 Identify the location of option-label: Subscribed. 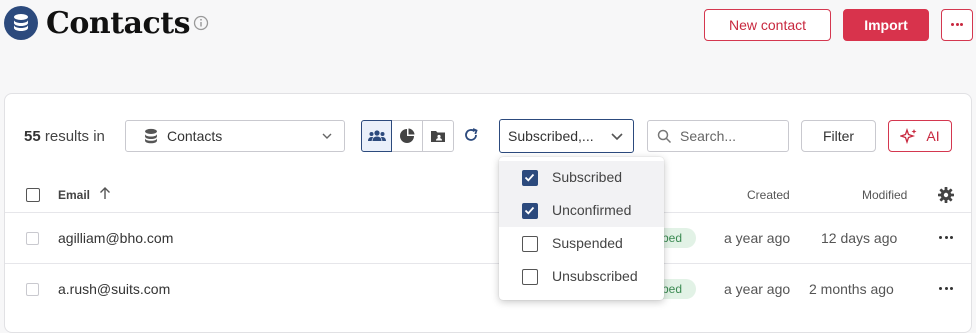
(587, 177).